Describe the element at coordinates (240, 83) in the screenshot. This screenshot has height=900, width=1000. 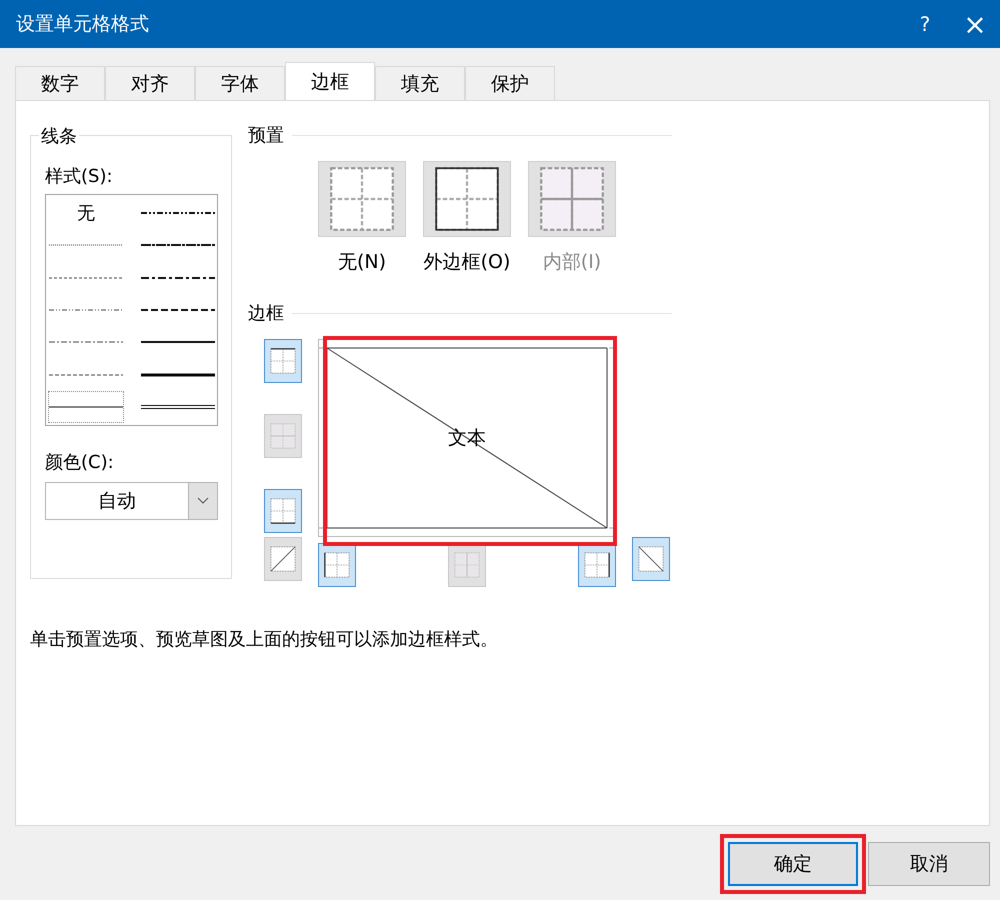
I see `tab: 字体` at that location.